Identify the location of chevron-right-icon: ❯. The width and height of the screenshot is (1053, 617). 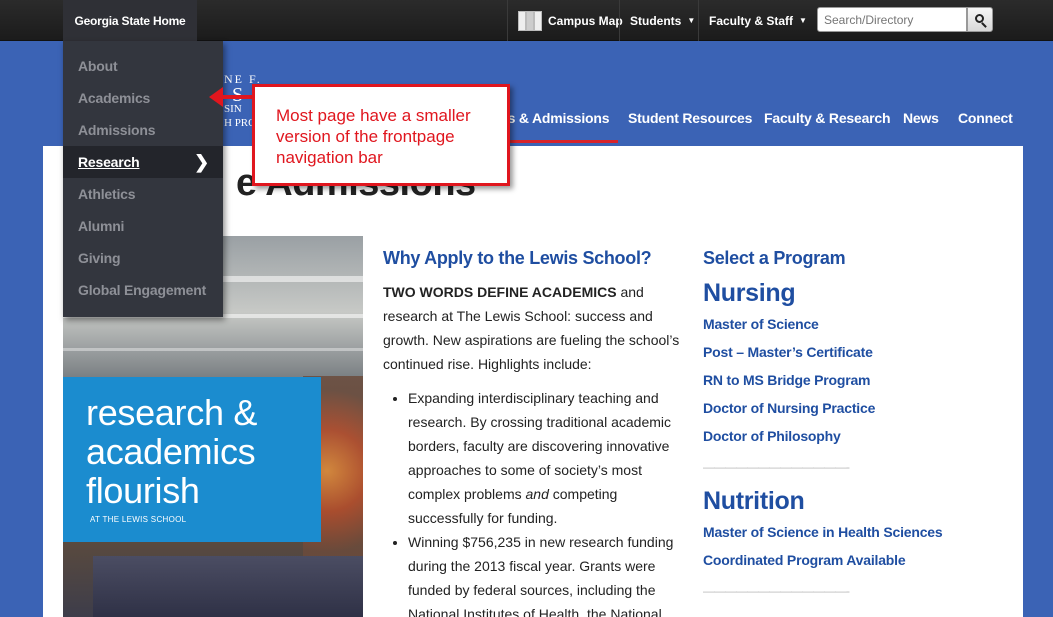
(201, 162).